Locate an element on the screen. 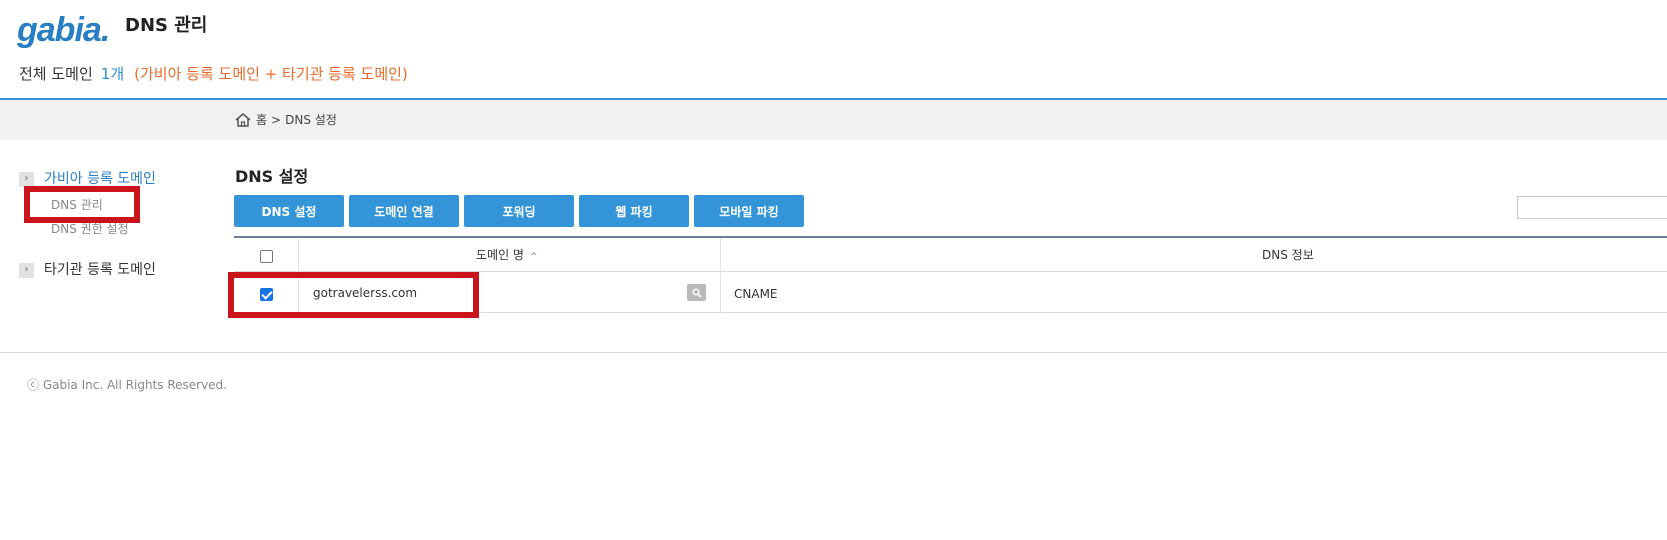  dns-settings-button: DNS 설정 is located at coordinates (289, 211).